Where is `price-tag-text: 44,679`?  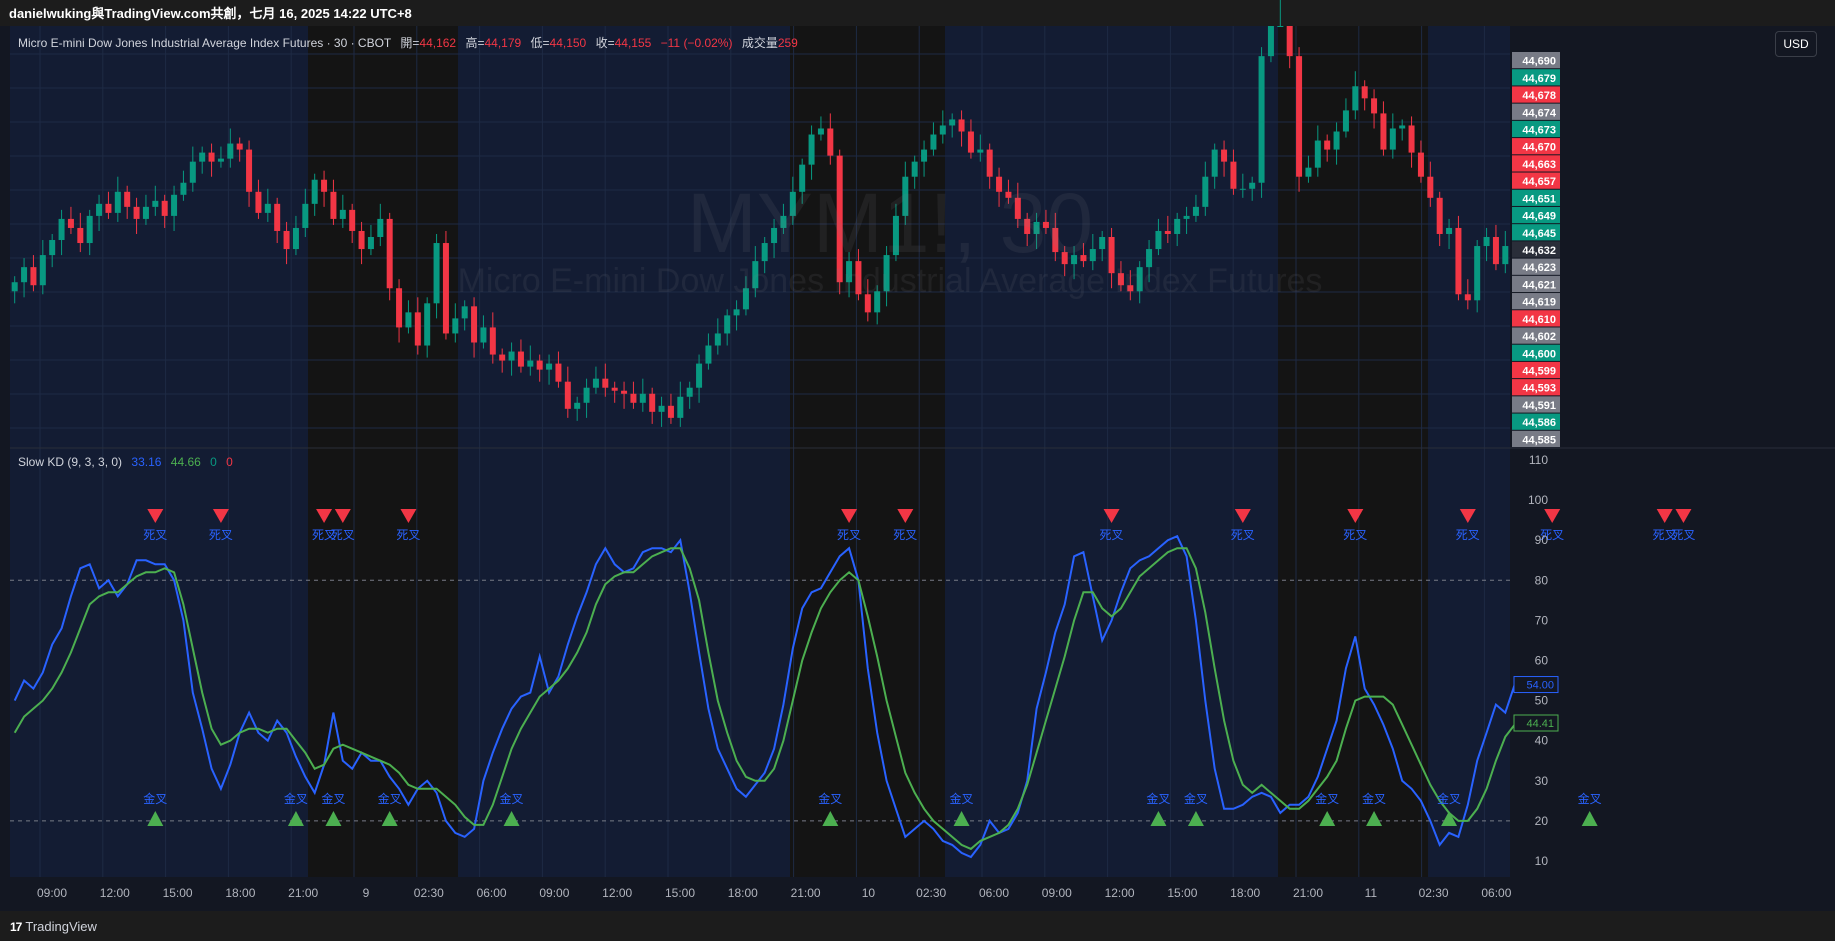 price-tag-text: 44,679 is located at coordinates (1539, 79).